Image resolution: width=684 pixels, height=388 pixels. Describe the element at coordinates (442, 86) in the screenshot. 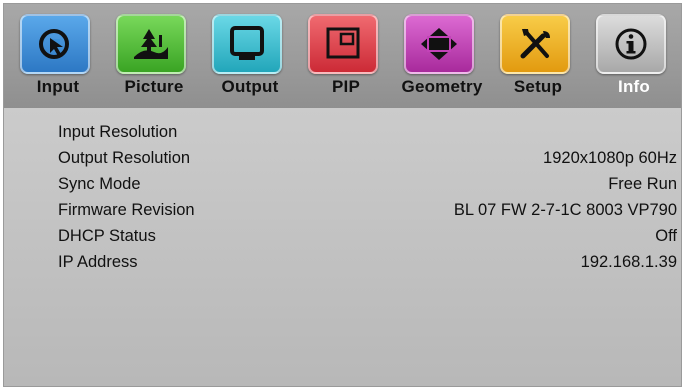

I see `tab-geometry-label: Geometry` at that location.